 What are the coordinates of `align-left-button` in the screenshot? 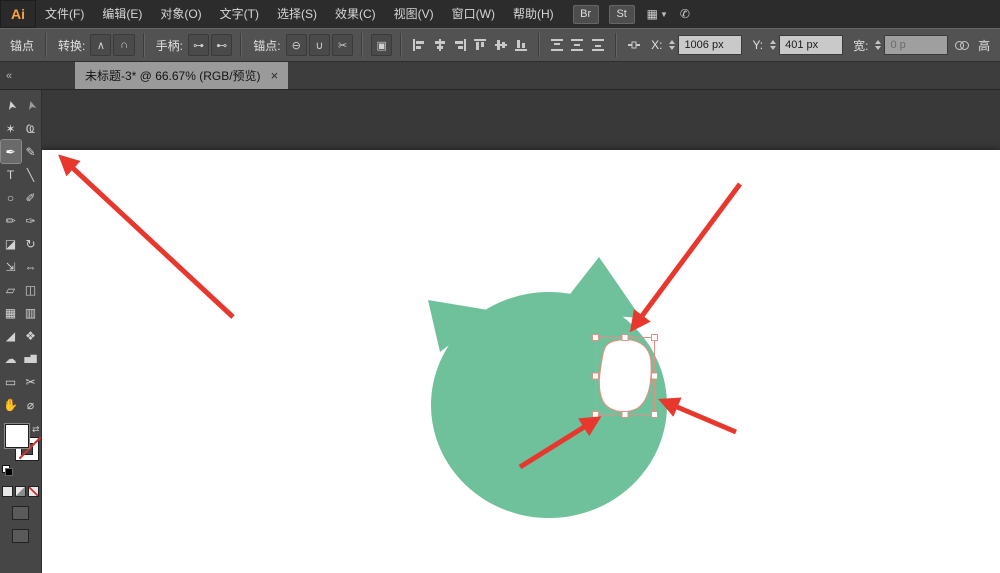 It's located at (419, 45).